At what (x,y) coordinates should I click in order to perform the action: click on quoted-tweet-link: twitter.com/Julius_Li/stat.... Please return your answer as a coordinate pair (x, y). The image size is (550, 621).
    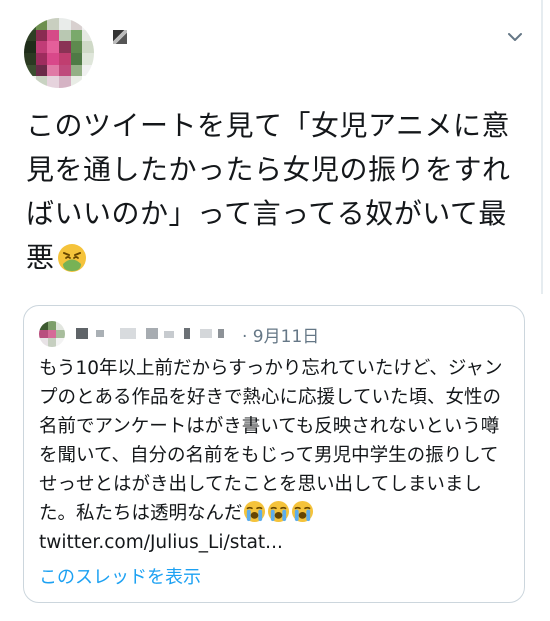
    Looking at the image, I should click on (161, 542).